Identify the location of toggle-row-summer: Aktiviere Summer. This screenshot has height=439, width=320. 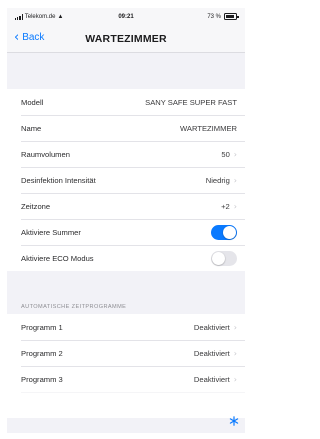
(126, 232).